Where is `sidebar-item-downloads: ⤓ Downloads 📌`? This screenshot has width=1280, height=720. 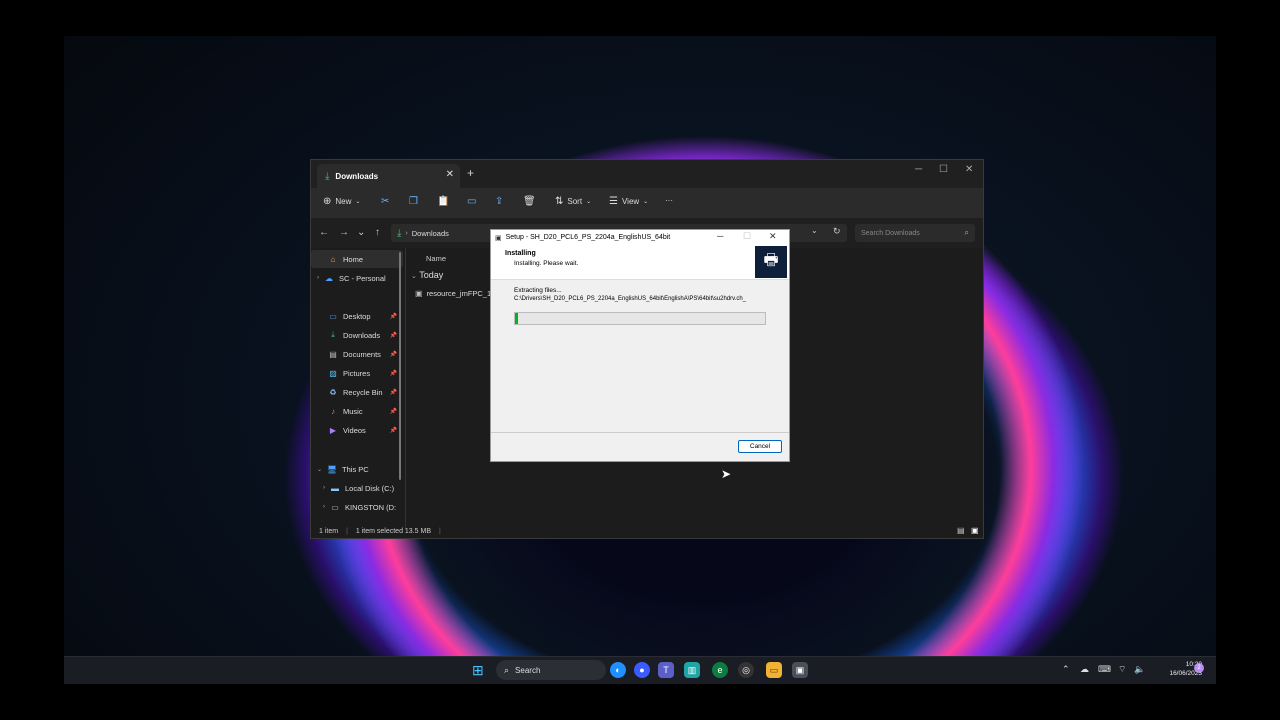 sidebar-item-downloads: ⤓ Downloads 📌 is located at coordinates (357, 335).